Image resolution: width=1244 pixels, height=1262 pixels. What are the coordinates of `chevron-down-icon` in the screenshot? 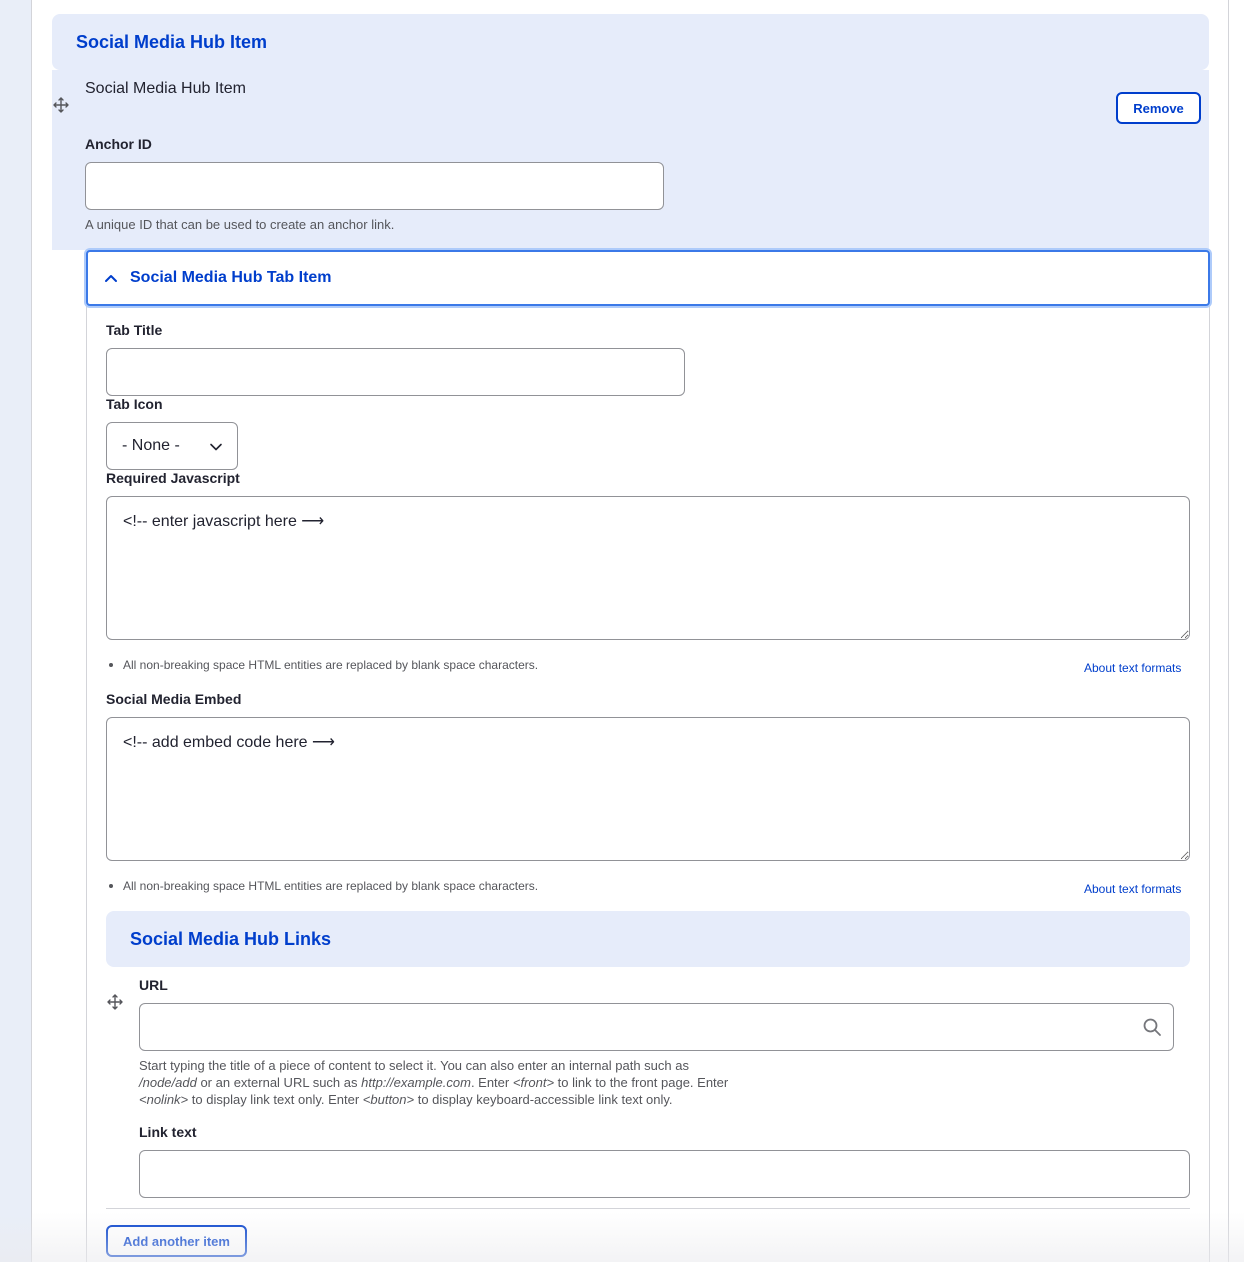 It's located at (216, 447).